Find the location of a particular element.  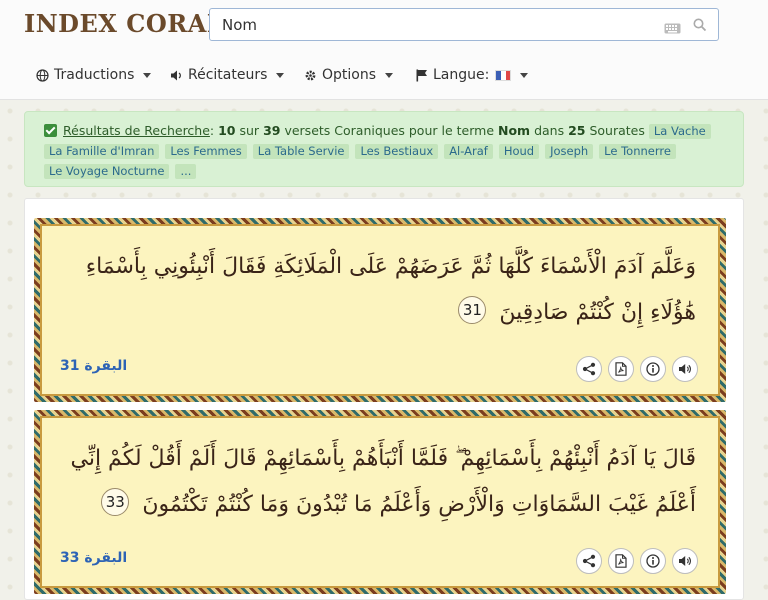

flag-icon is located at coordinates (421, 75).